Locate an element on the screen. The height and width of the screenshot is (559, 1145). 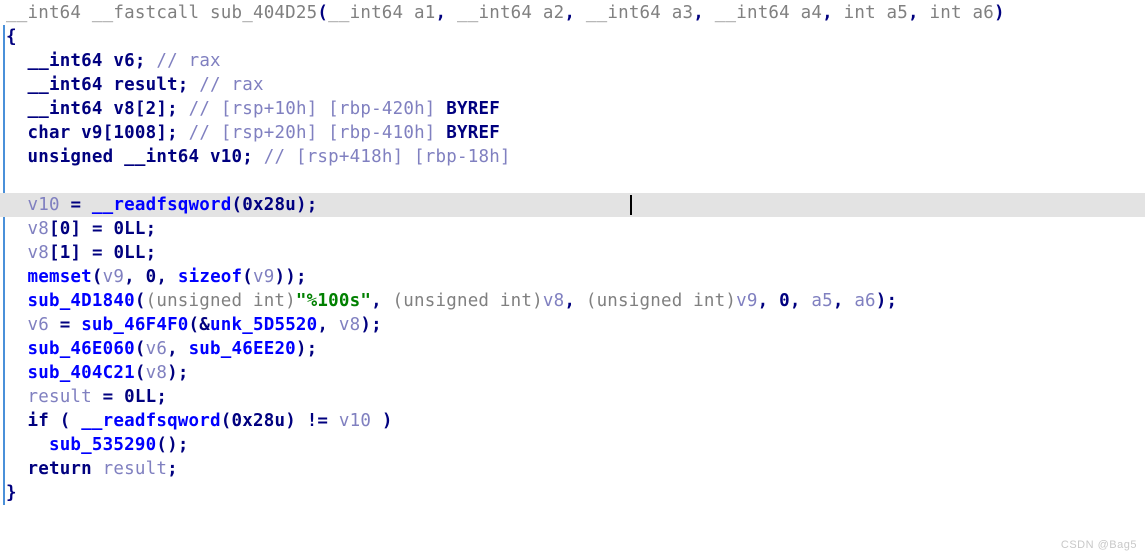
line-open-brace: { is located at coordinates (572, 37).